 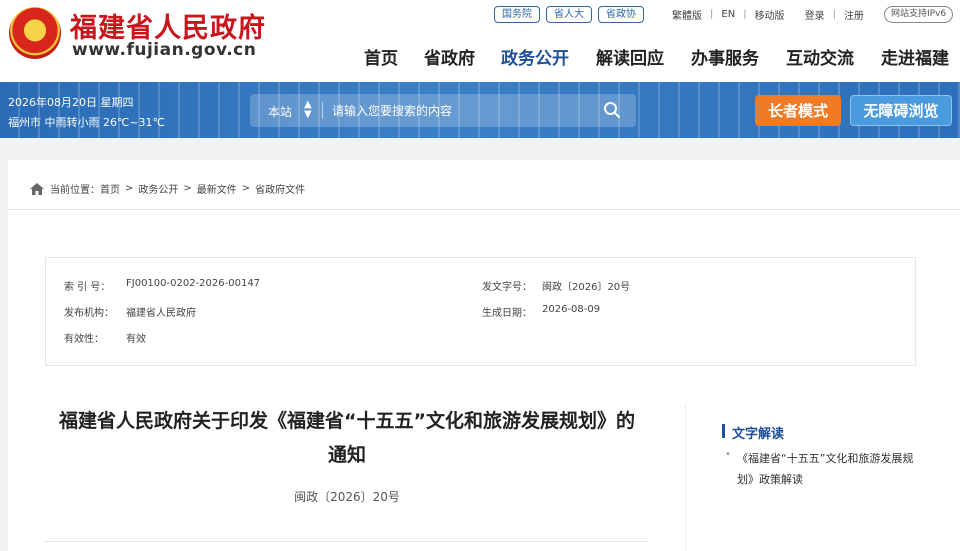 What do you see at coordinates (630, 56) in the screenshot?
I see `nav-interpretation: 解读回应` at bounding box center [630, 56].